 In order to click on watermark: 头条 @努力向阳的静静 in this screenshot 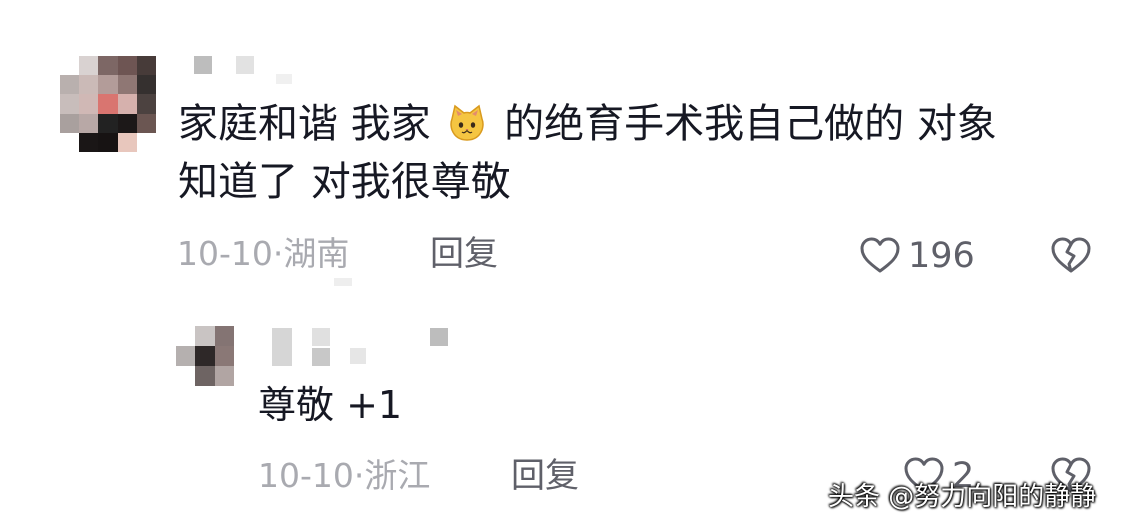, I will do `click(962, 497)`.